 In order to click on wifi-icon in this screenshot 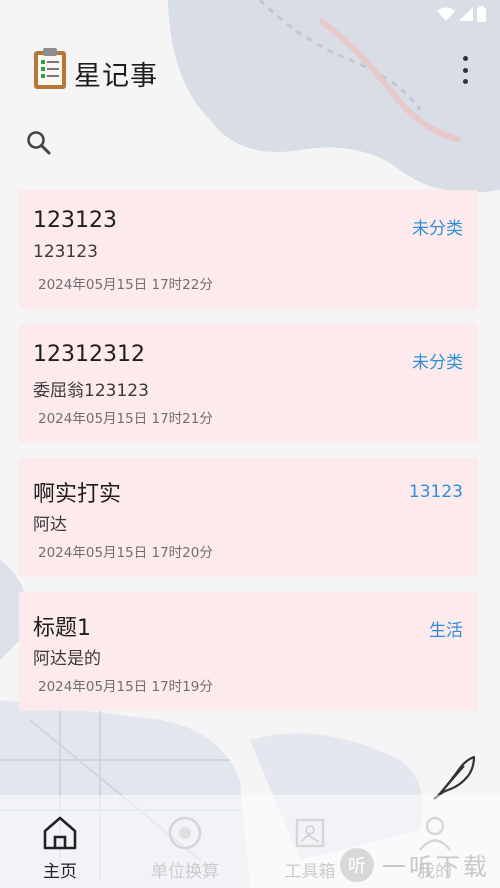, I will do `click(446, 14)`.